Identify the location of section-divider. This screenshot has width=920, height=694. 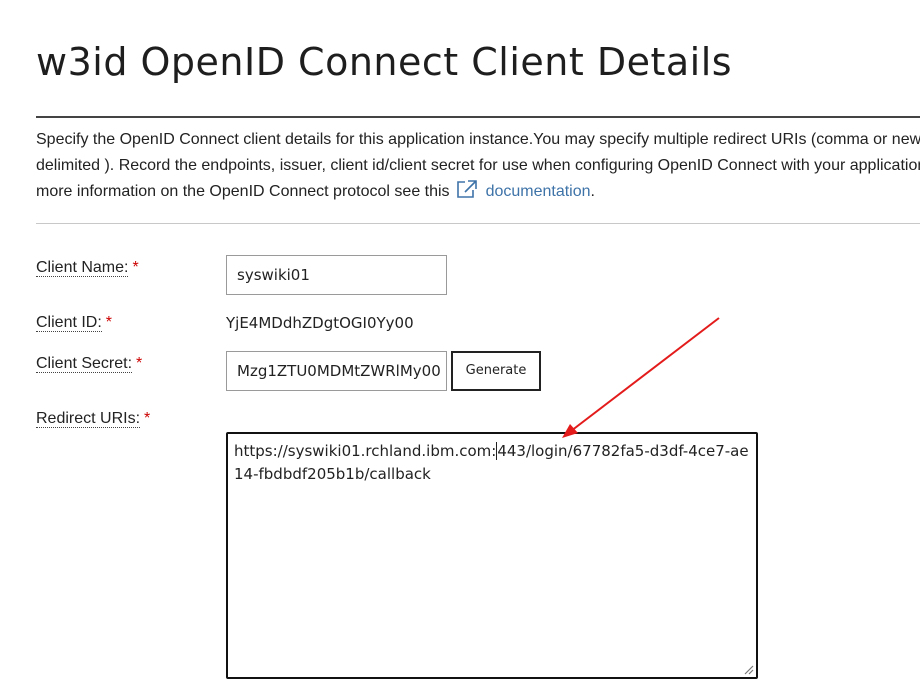
(478, 223).